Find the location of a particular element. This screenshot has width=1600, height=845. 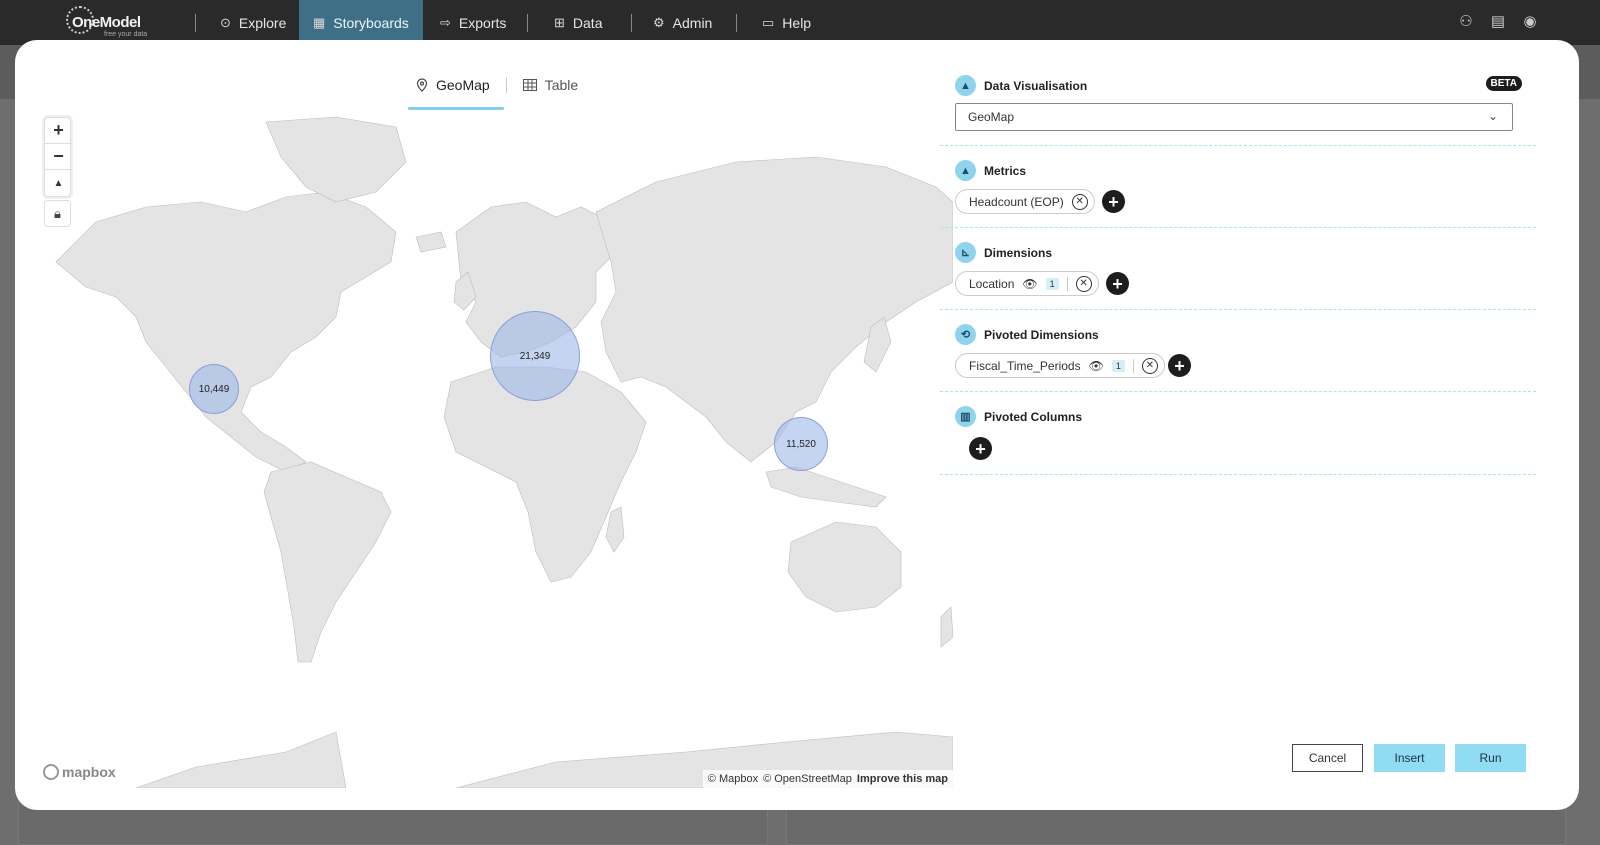

tab-geomap: GeoMap is located at coordinates (453, 90).